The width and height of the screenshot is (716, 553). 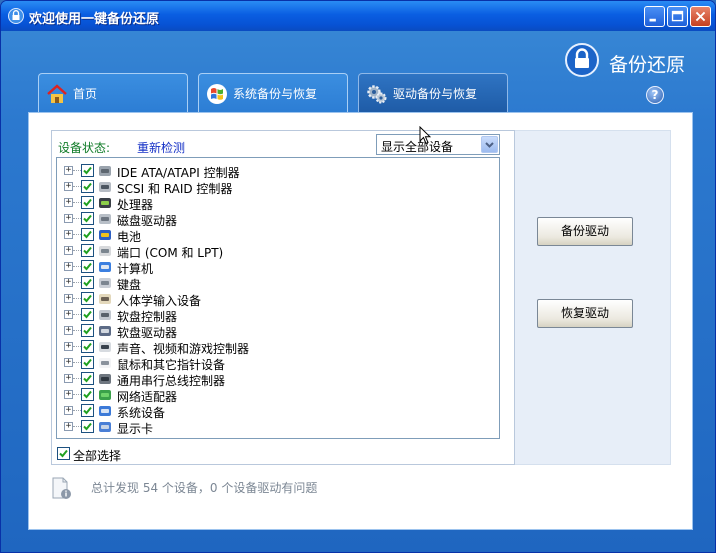 I want to click on document-info-icon, so click(x=61, y=488).